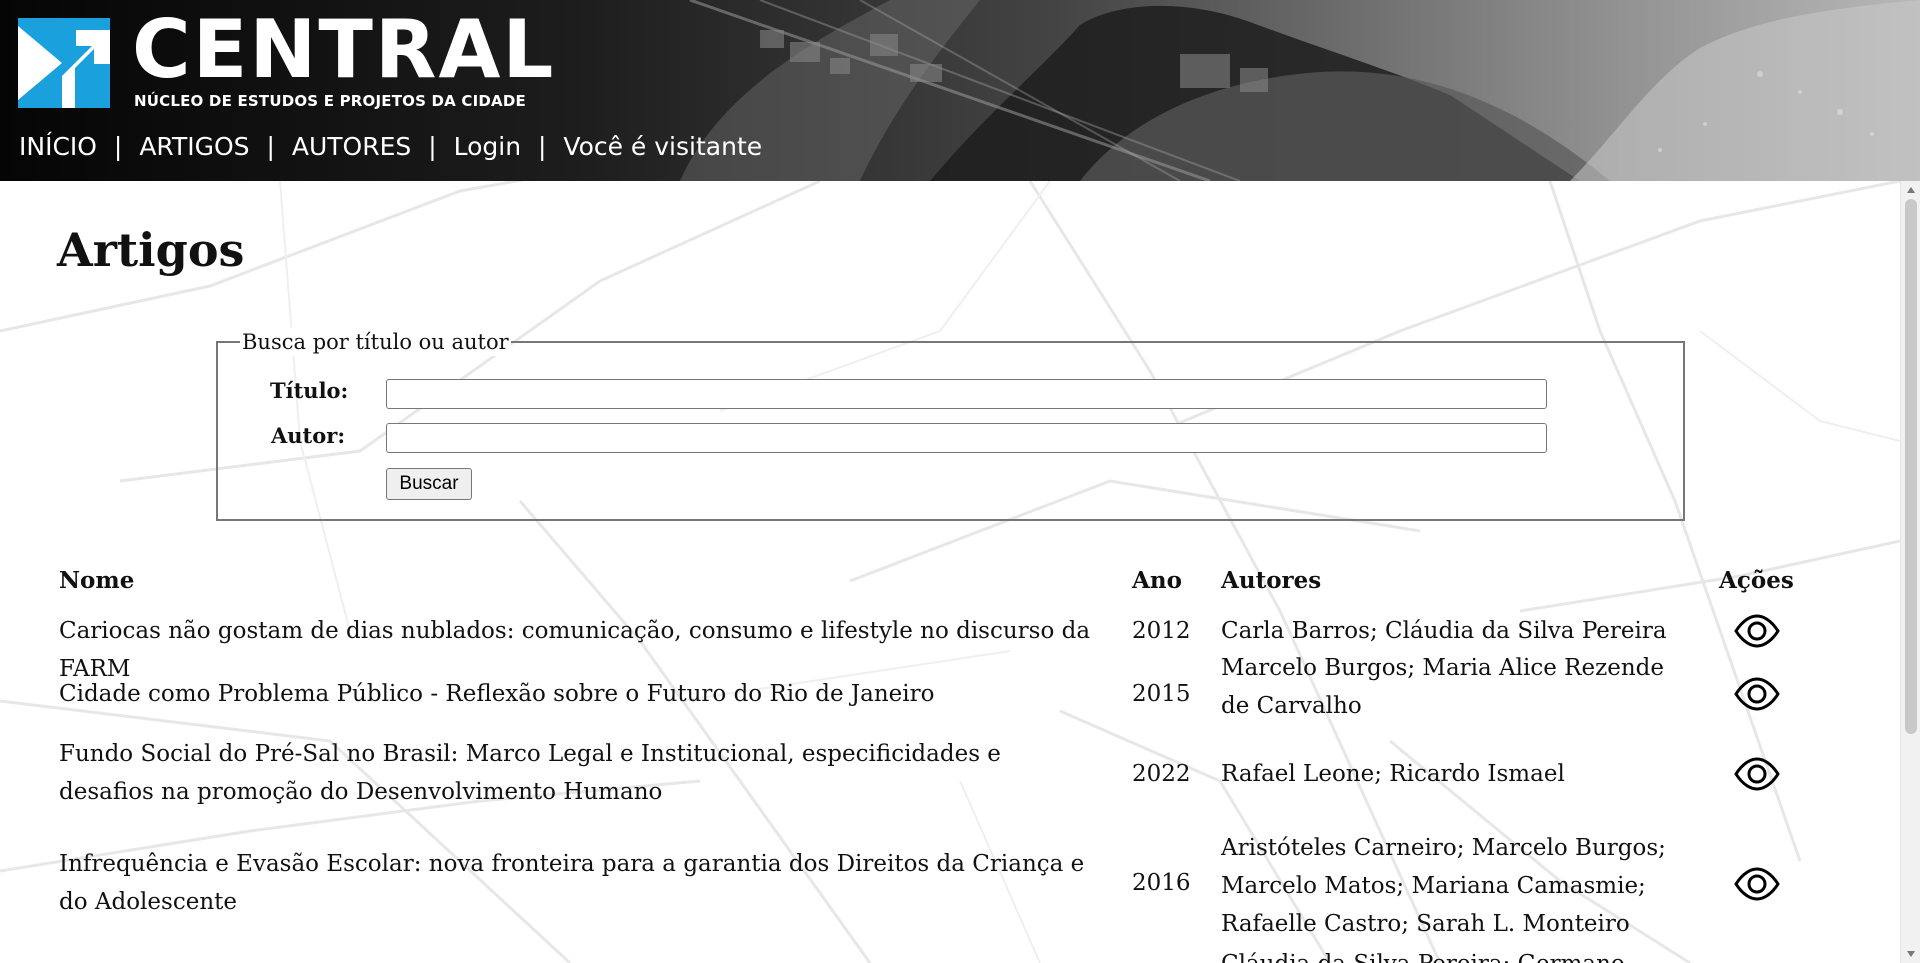  What do you see at coordinates (429, 484) in the screenshot?
I see `search-button: Buscar` at bounding box center [429, 484].